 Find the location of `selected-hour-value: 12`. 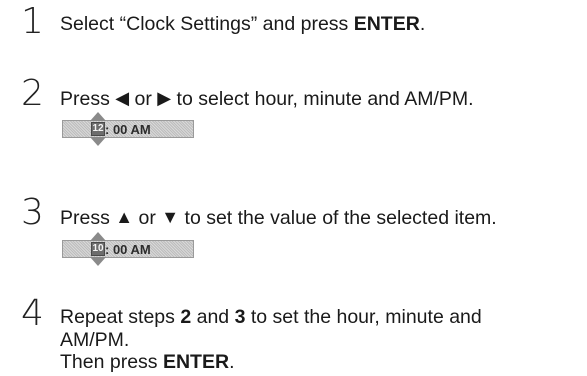

selected-hour-value: 12 is located at coordinates (98, 129).